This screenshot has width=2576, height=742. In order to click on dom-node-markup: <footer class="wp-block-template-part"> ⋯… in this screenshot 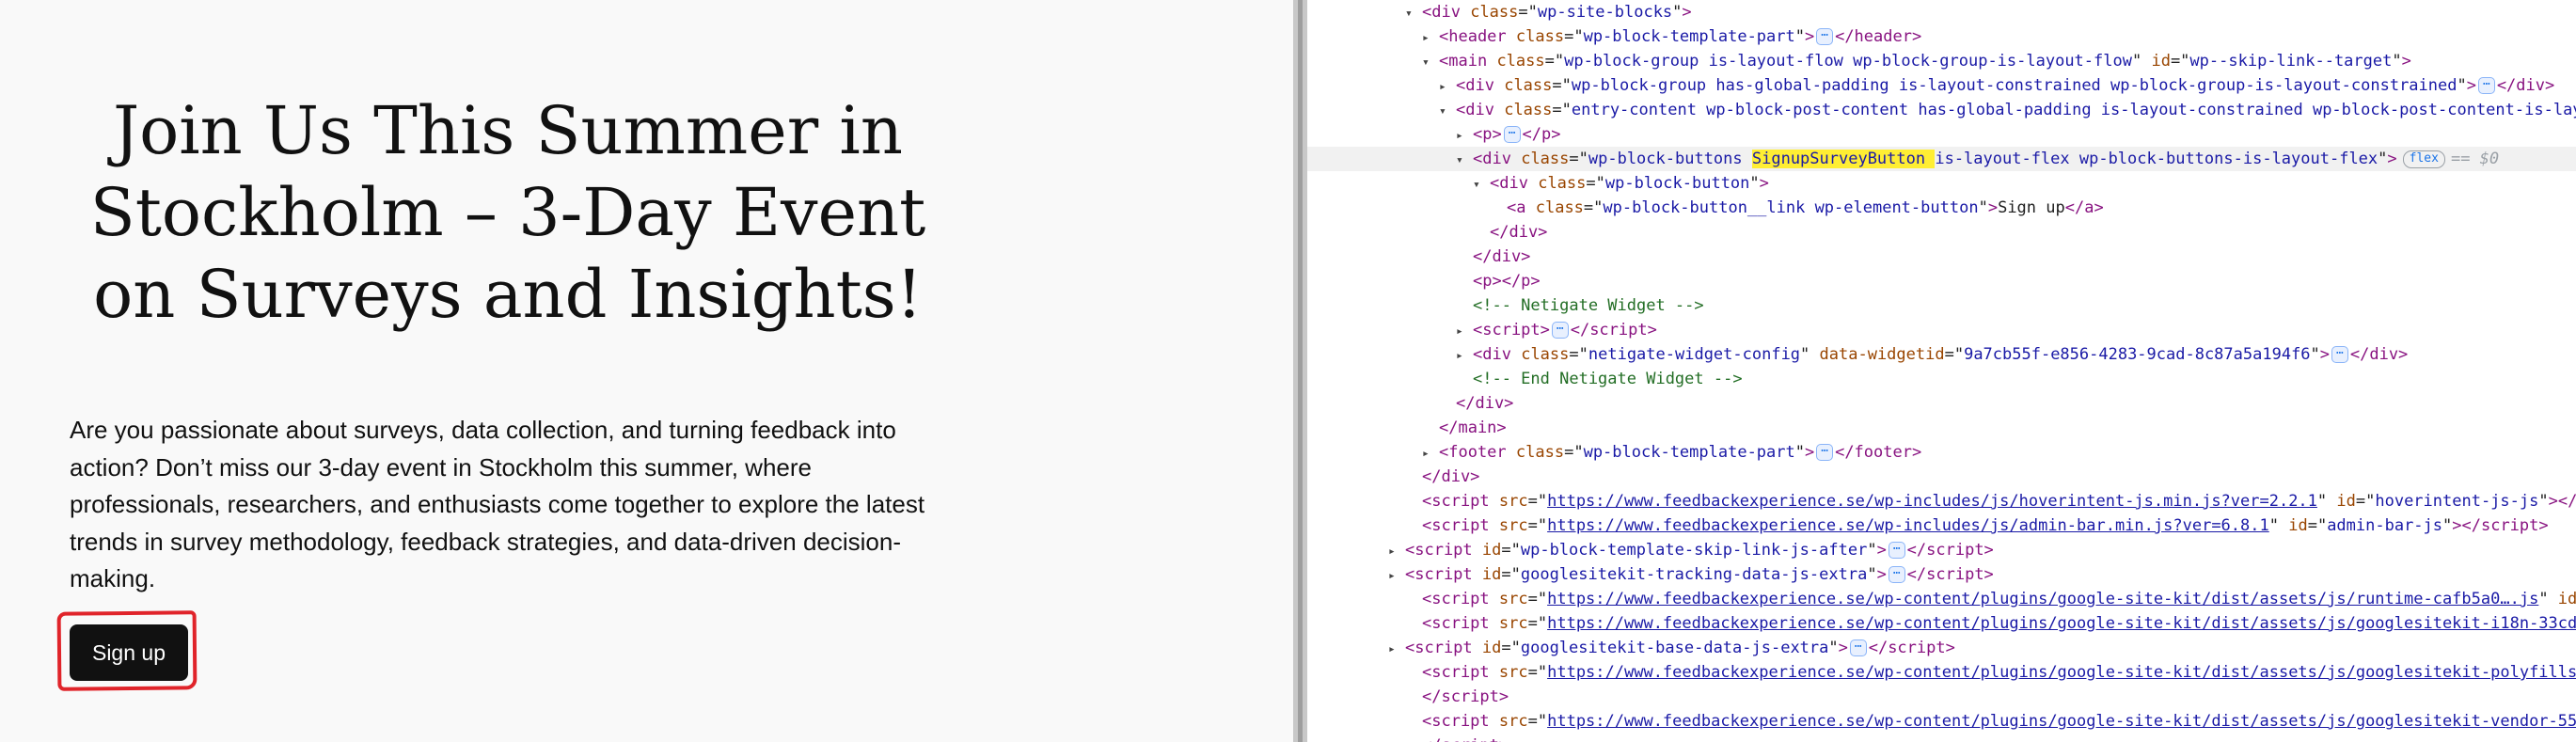, I will do `click(1680, 452)`.